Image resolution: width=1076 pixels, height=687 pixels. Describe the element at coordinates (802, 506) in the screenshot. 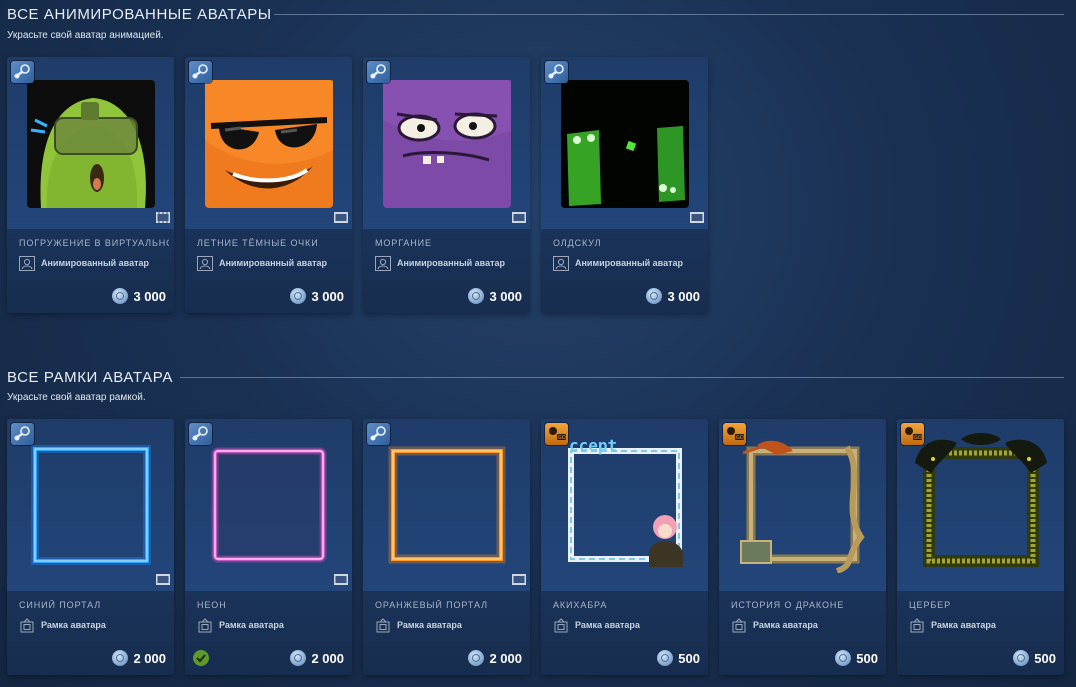

I see `dragon-frame-art` at that location.